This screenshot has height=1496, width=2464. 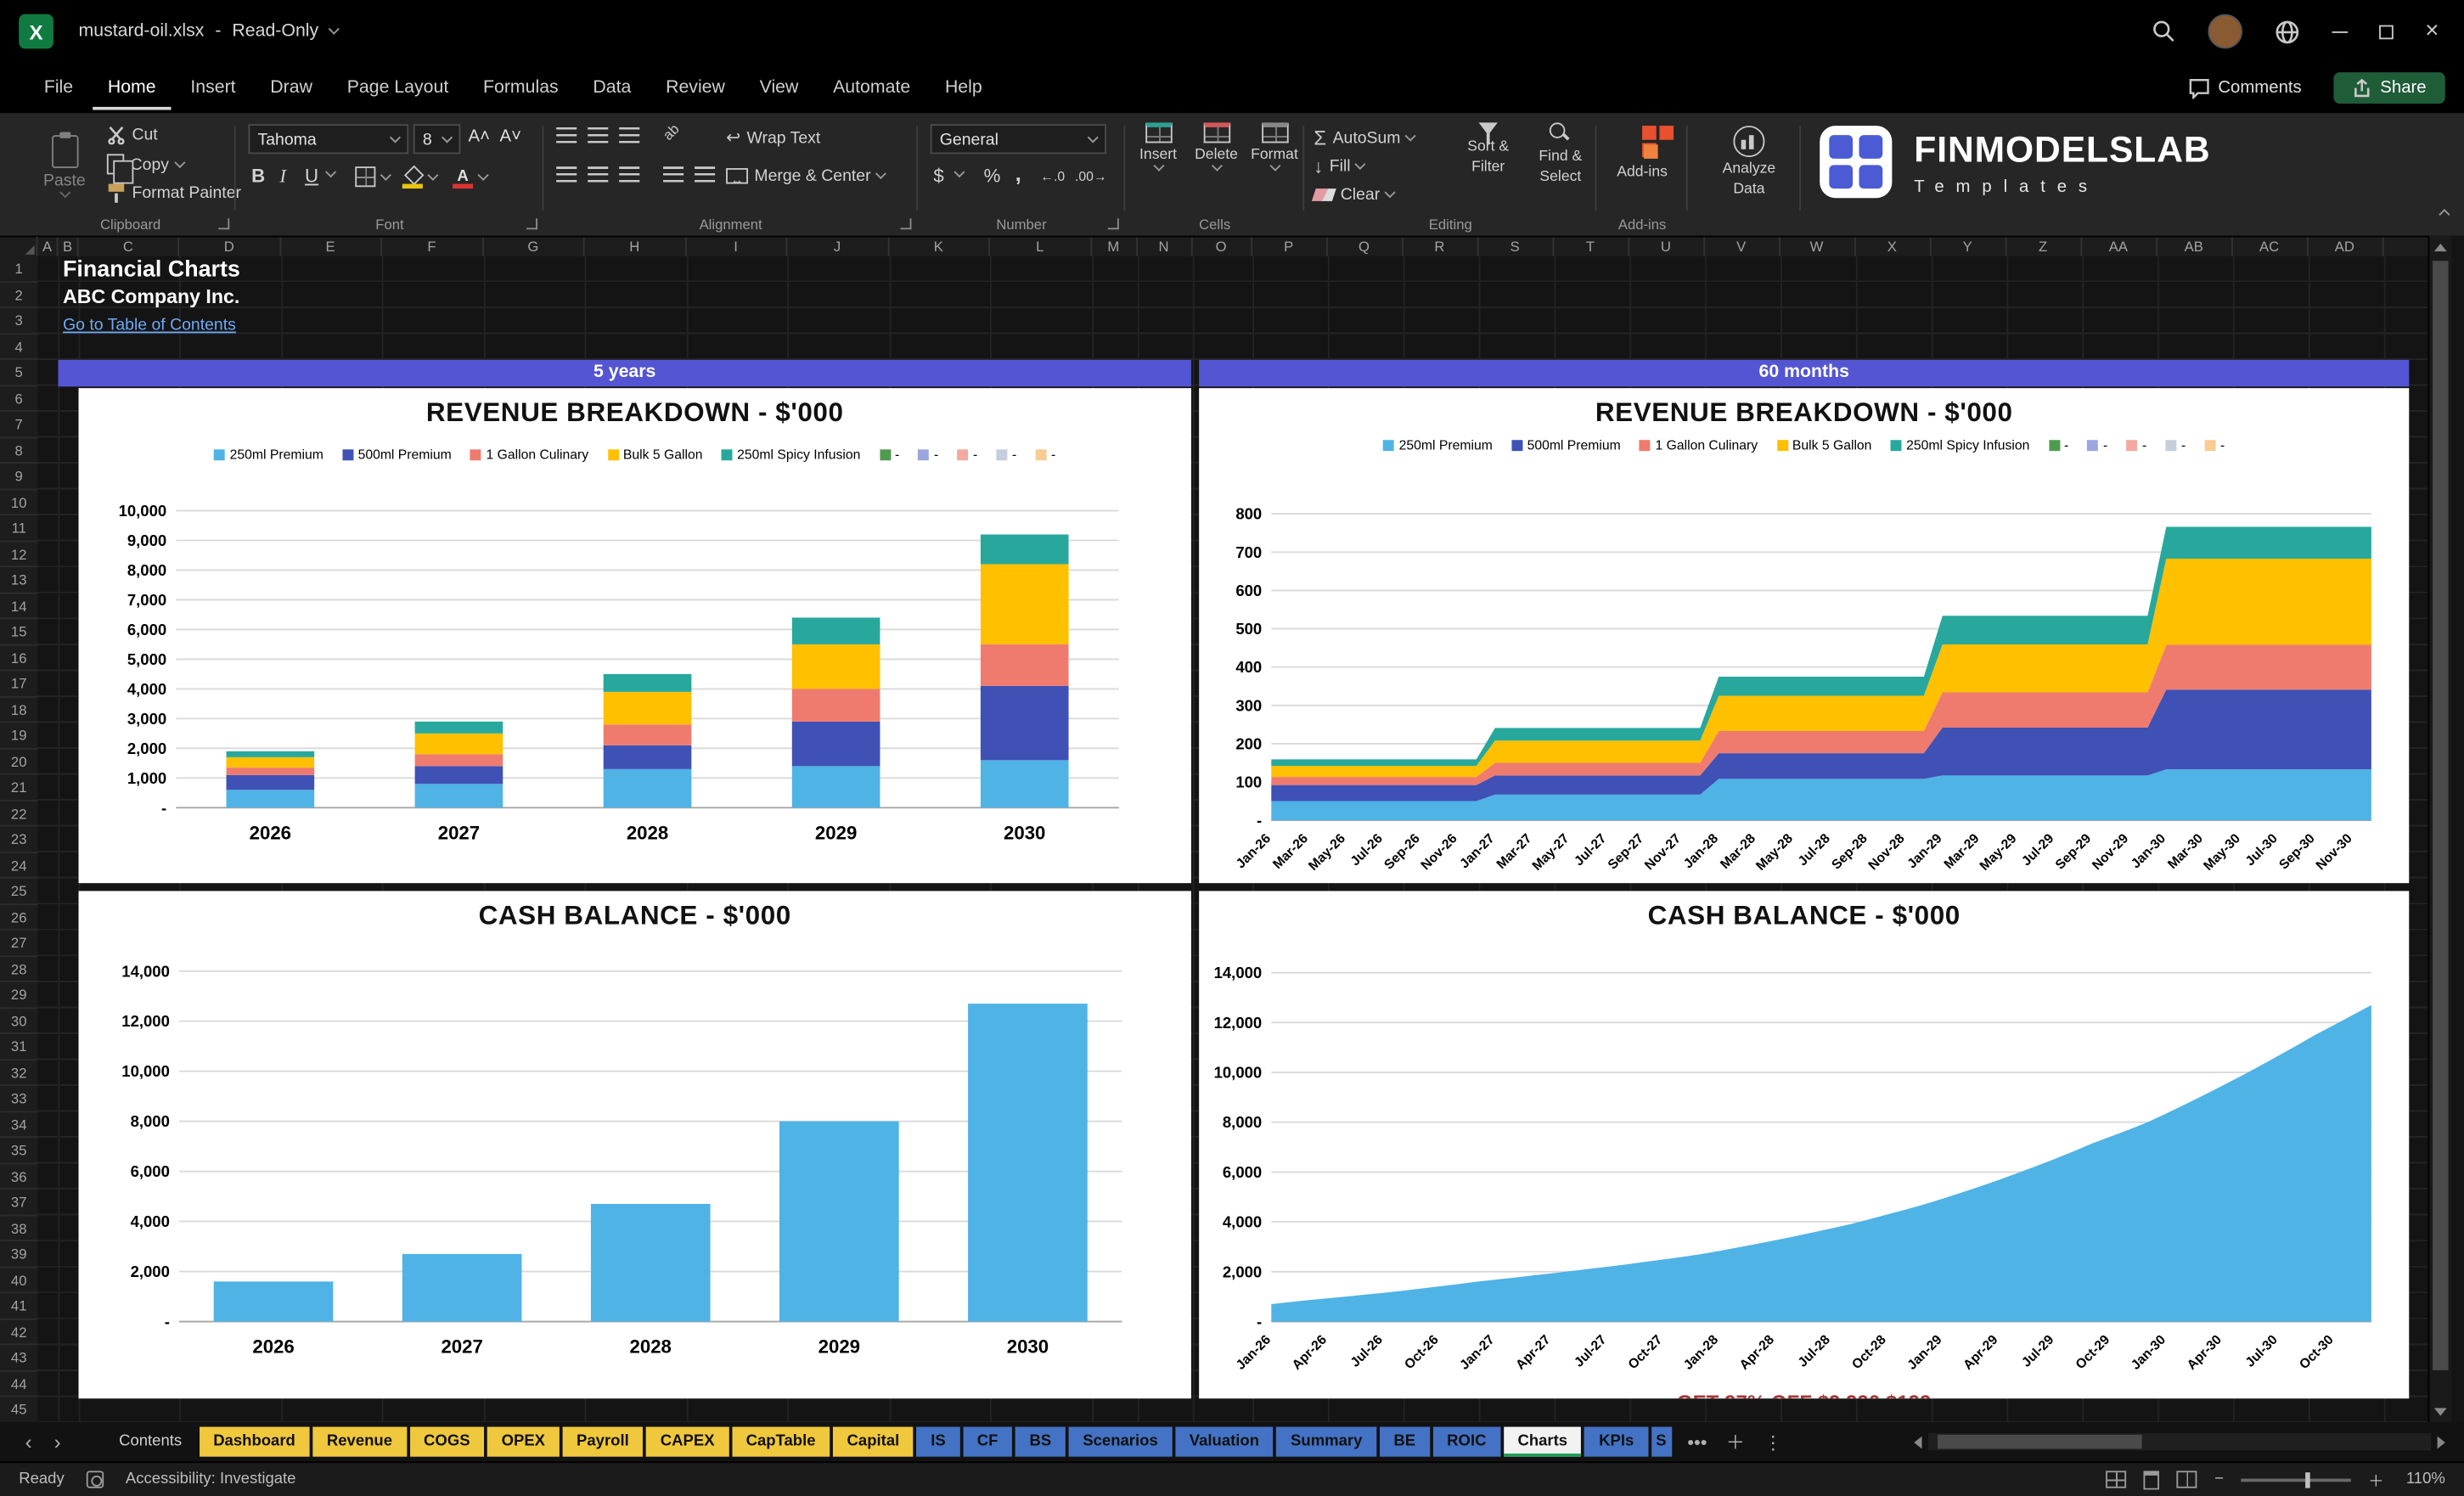 What do you see at coordinates (19, 580) in the screenshot?
I see `row-header-13: 13` at bounding box center [19, 580].